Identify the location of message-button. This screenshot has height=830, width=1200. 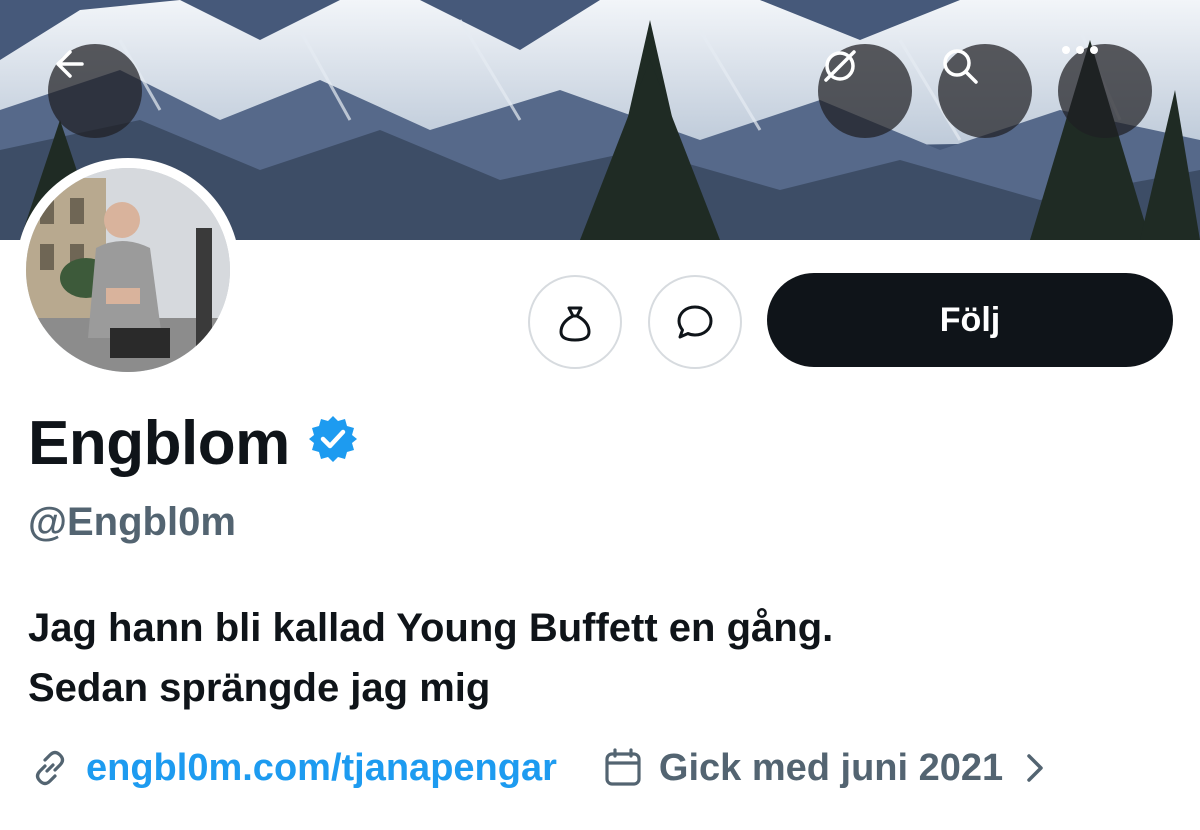
(695, 322).